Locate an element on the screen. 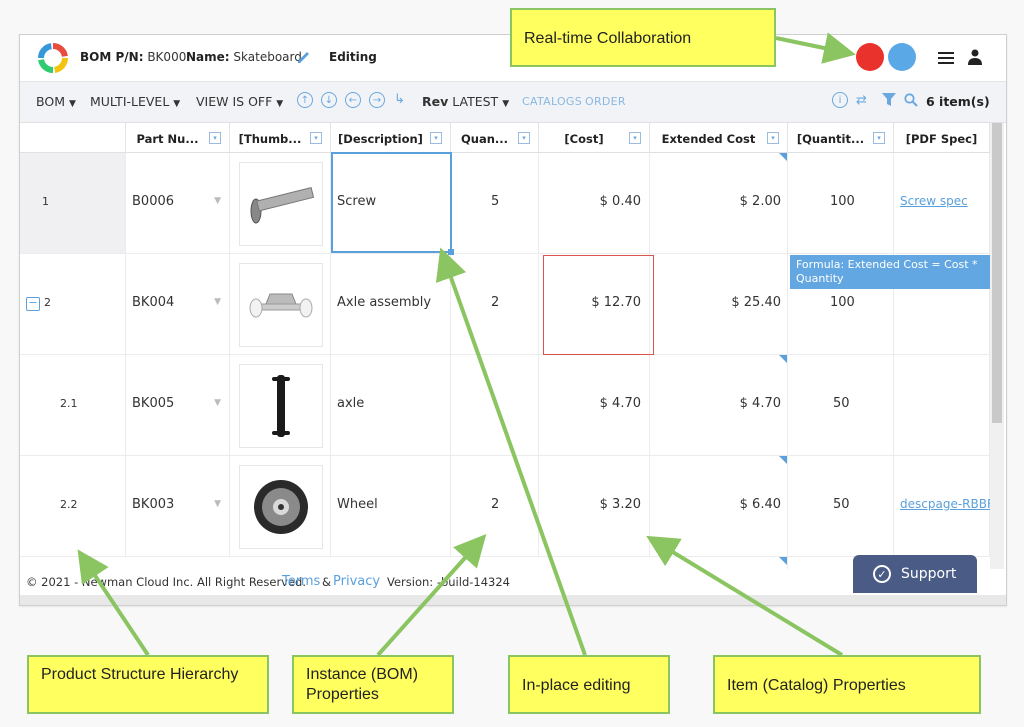  view-dropdown: VIEW IS OFF ▼ is located at coordinates (239, 101).